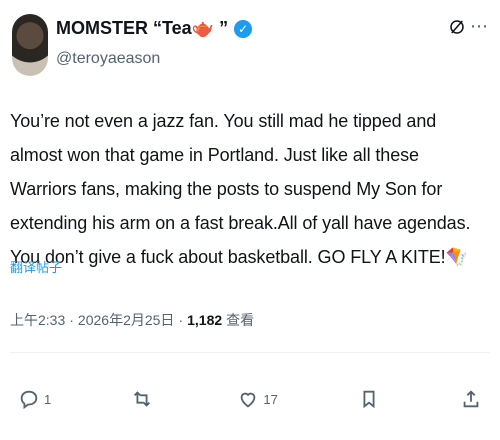  Describe the element at coordinates (270, 399) in the screenshot. I see `like-count: 17` at that location.